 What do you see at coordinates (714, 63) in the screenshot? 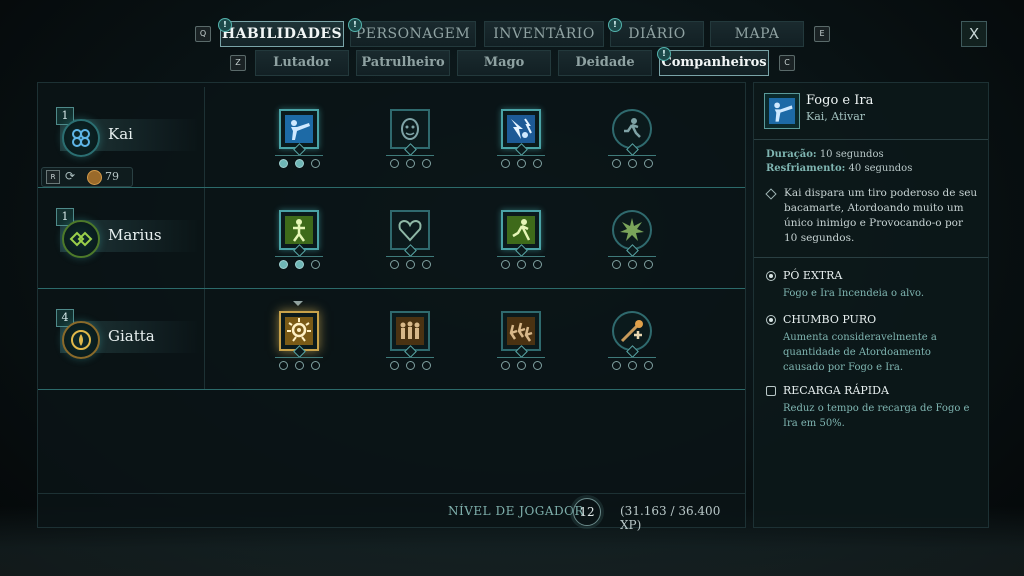
I see `subtab-companheiros: Companheiros` at bounding box center [714, 63].